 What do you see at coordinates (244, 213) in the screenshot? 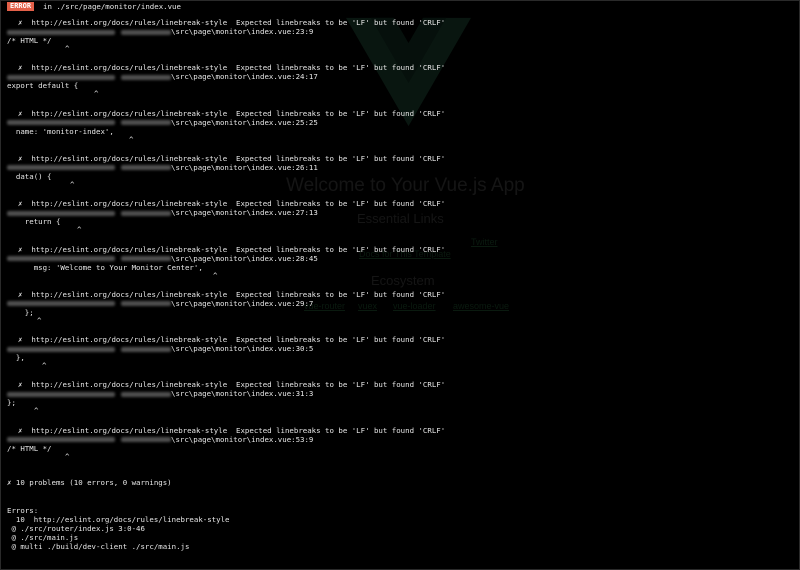
I see `file-location: \src\page\monitor\index.vue:27:13` at bounding box center [244, 213].